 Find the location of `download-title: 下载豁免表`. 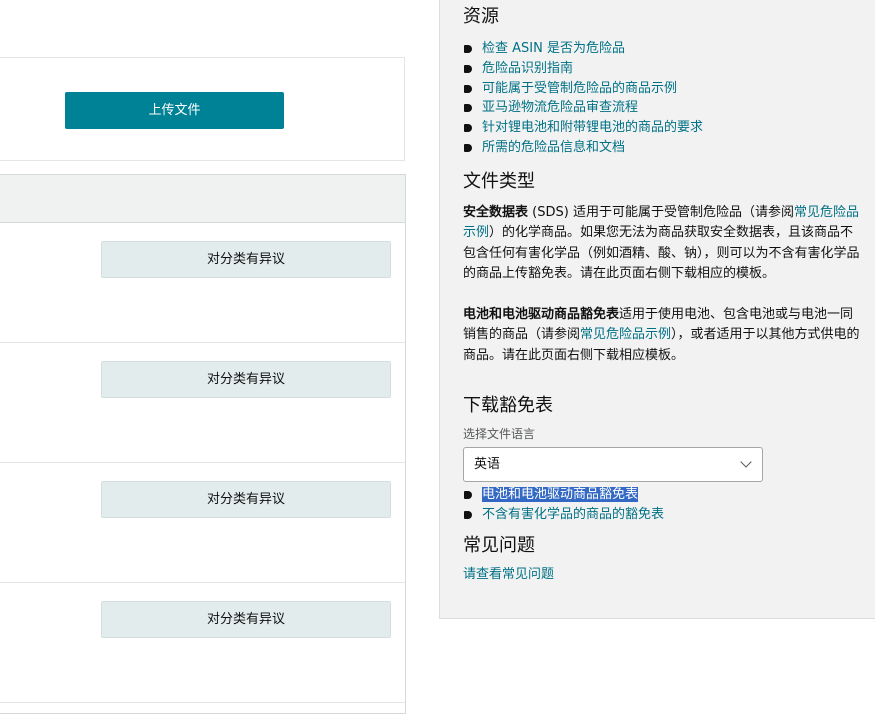

download-title: 下载豁免表 is located at coordinates (508, 406).